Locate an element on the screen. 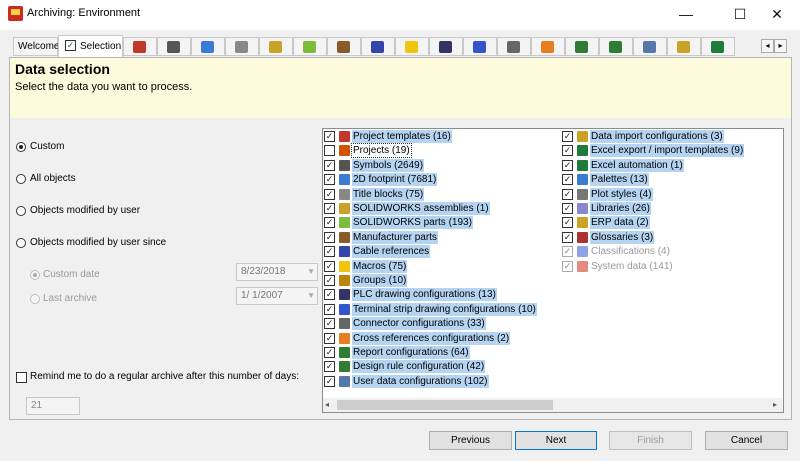  radio-modified-since-circle is located at coordinates (21, 243).